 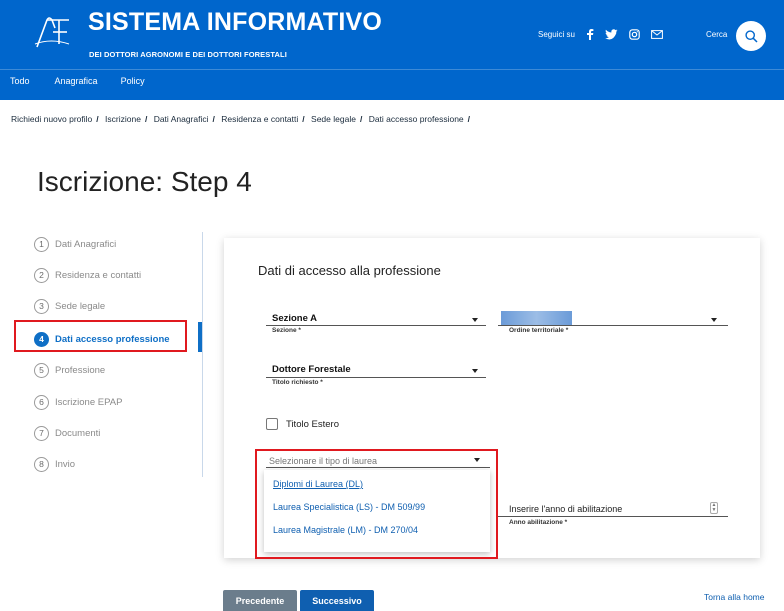 I want to click on instagram-icon, so click(x=634, y=34).